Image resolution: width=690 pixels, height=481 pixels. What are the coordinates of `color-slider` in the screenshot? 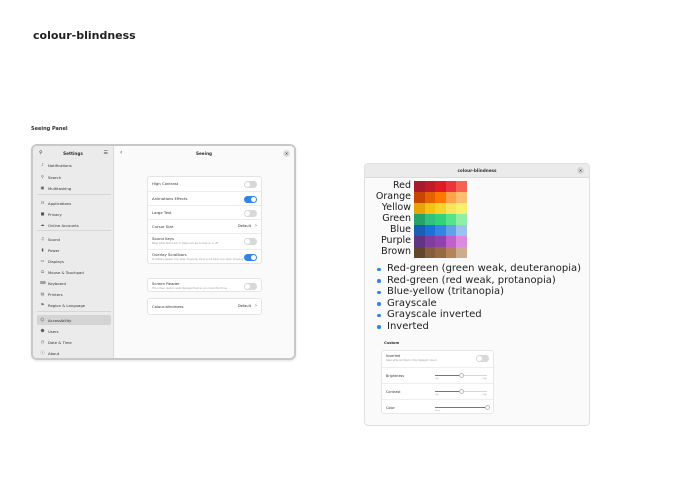 It's located at (462, 407).